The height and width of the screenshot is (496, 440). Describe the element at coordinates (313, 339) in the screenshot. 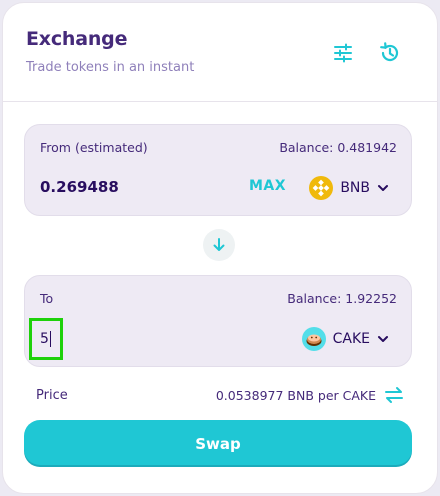

I see `cake-logo-icon` at that location.